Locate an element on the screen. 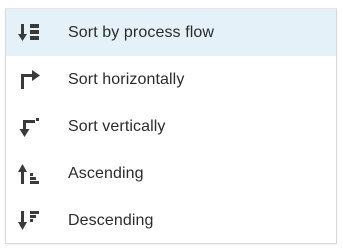  sort-vertical-icon is located at coordinates (30, 127).